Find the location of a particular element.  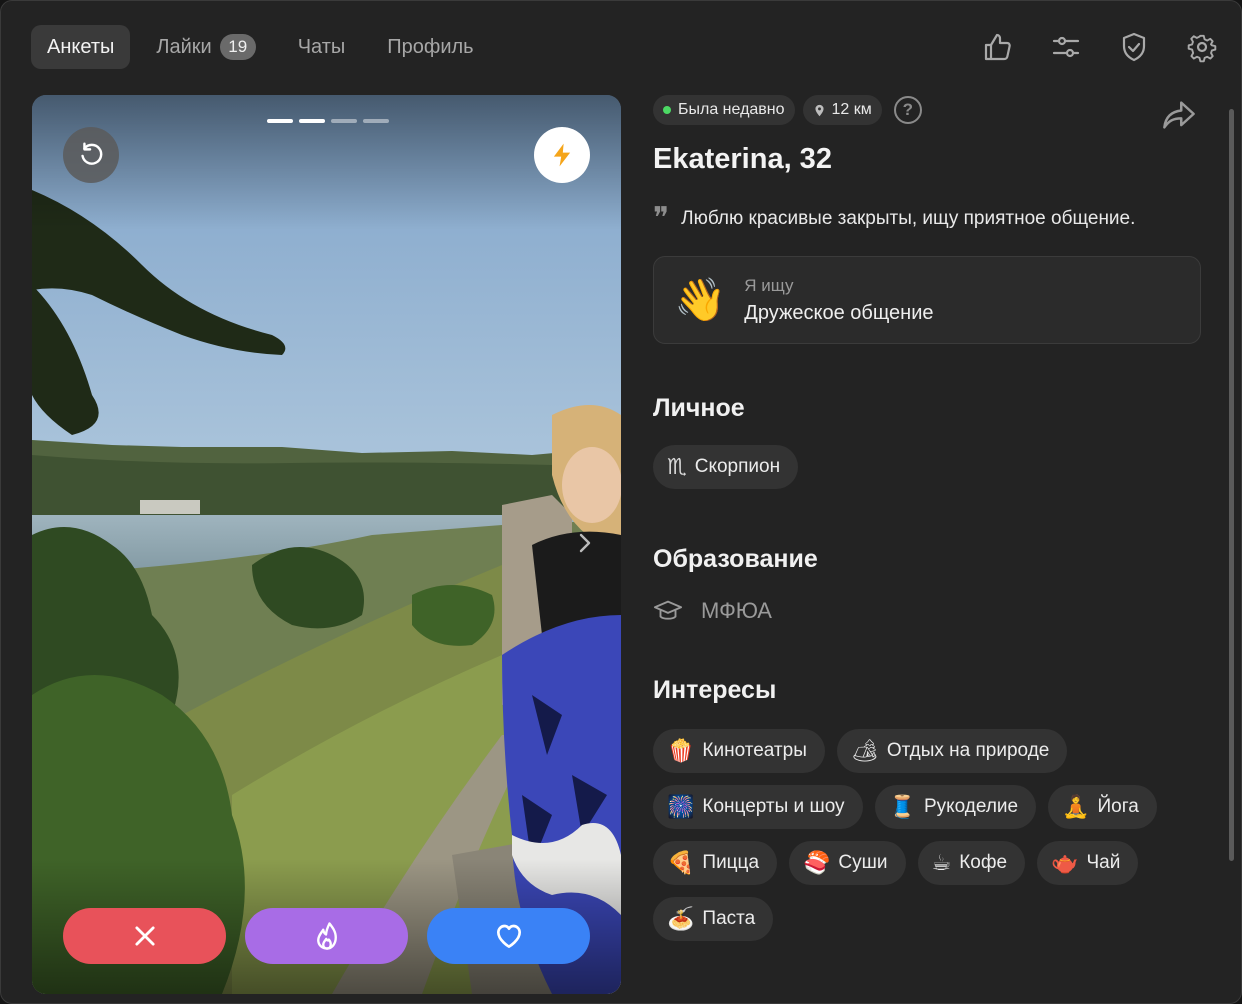

undo-icon is located at coordinates (92, 153).